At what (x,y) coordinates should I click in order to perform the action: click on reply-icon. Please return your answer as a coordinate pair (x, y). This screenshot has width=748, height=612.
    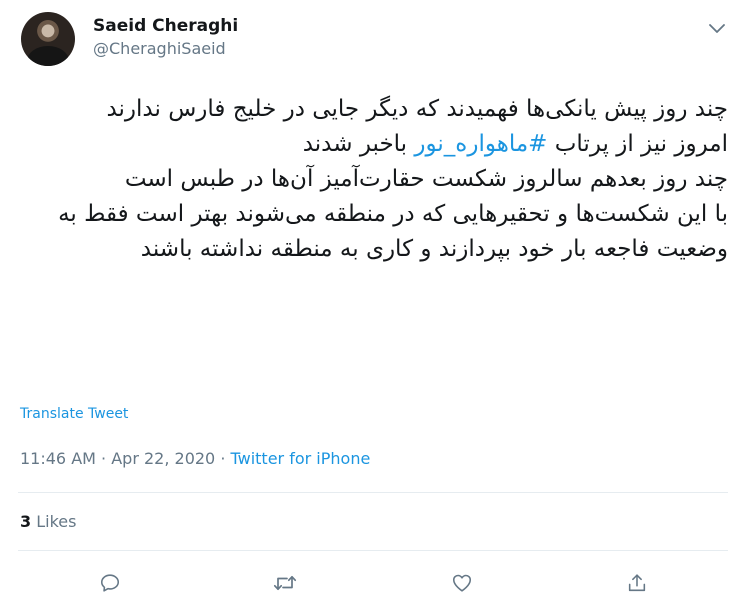
    Looking at the image, I should click on (110, 583).